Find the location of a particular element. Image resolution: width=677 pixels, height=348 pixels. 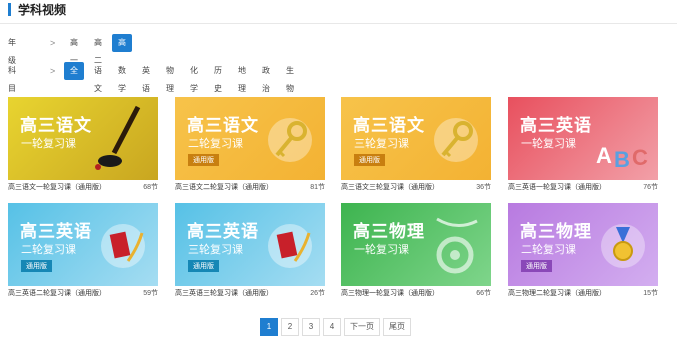

pagination: 1 2 3 4 下一页 尾页 is located at coordinates (335, 327).